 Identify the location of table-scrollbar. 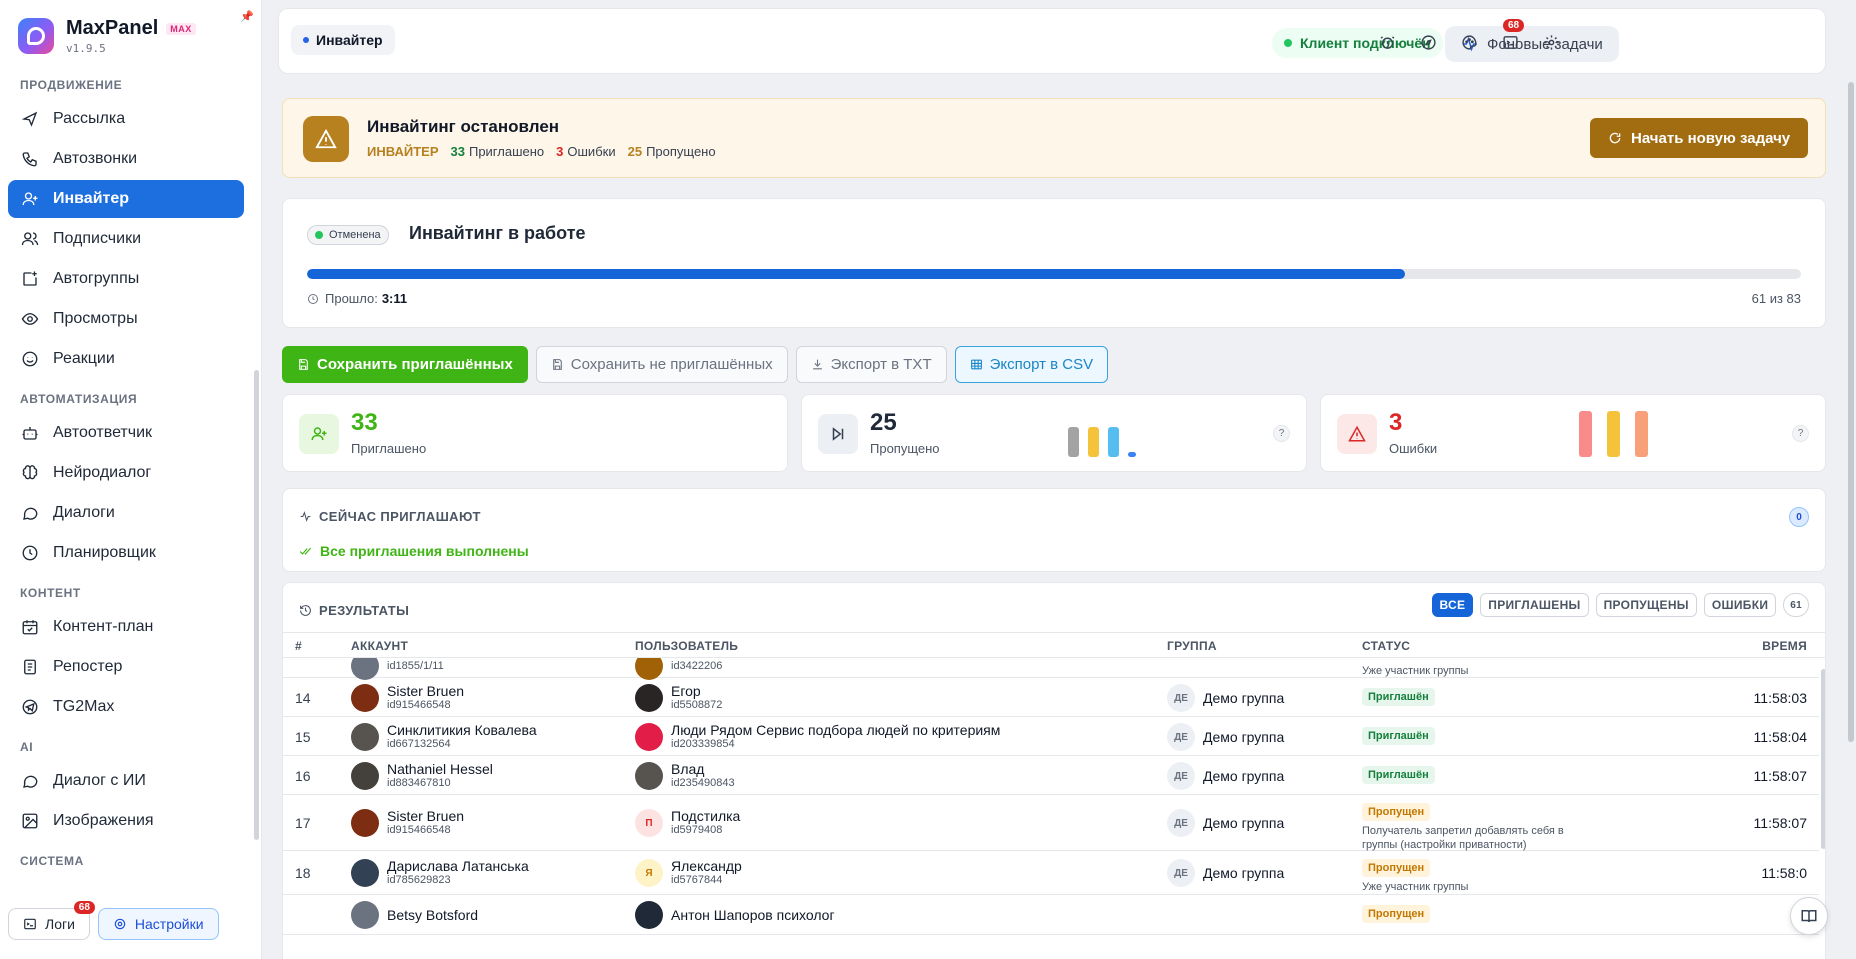
(1823, 759).